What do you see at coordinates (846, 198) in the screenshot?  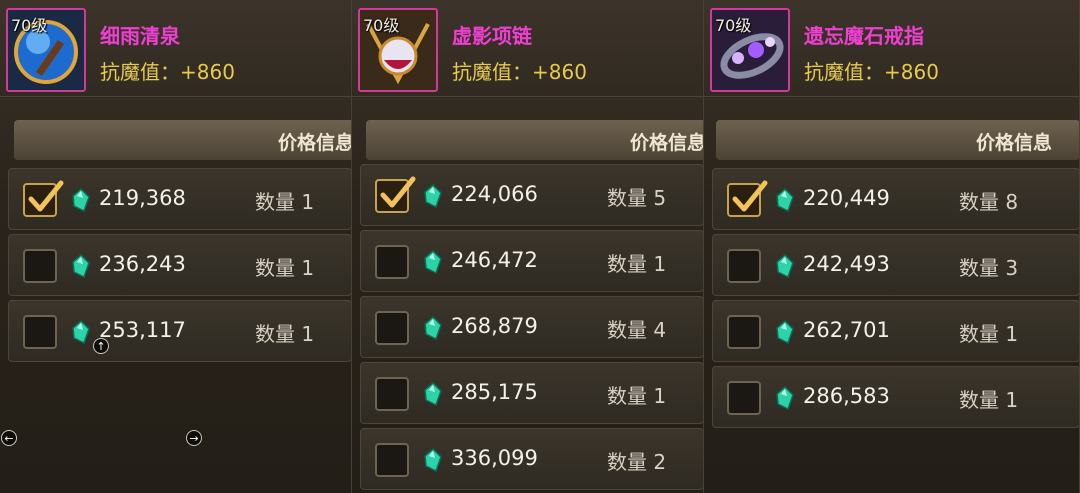 I see `price-value: 220,449` at bounding box center [846, 198].